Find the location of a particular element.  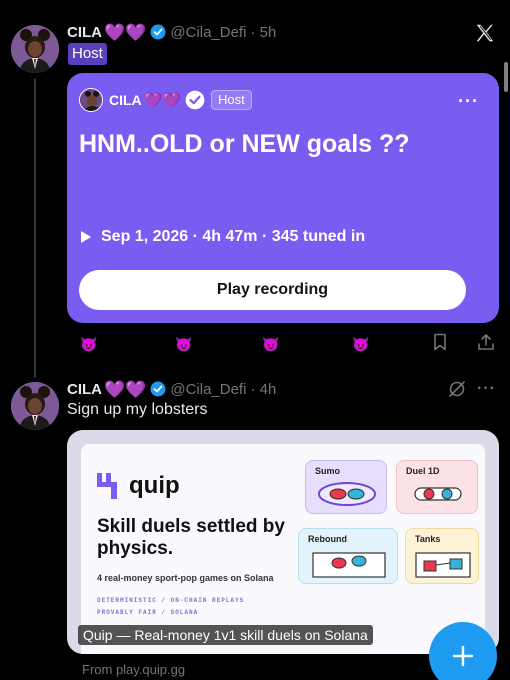

game-tile-sumo: Sumo is located at coordinates (346, 487).